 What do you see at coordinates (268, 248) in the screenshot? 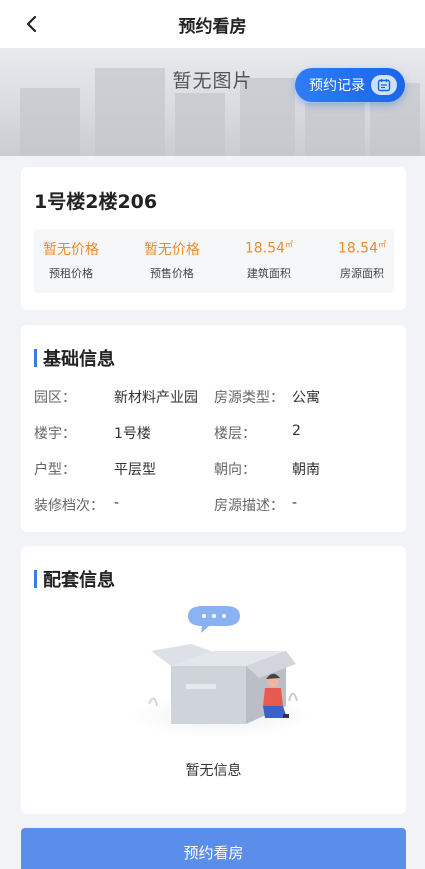
I see `building-area-value: 18.54㎡` at bounding box center [268, 248].